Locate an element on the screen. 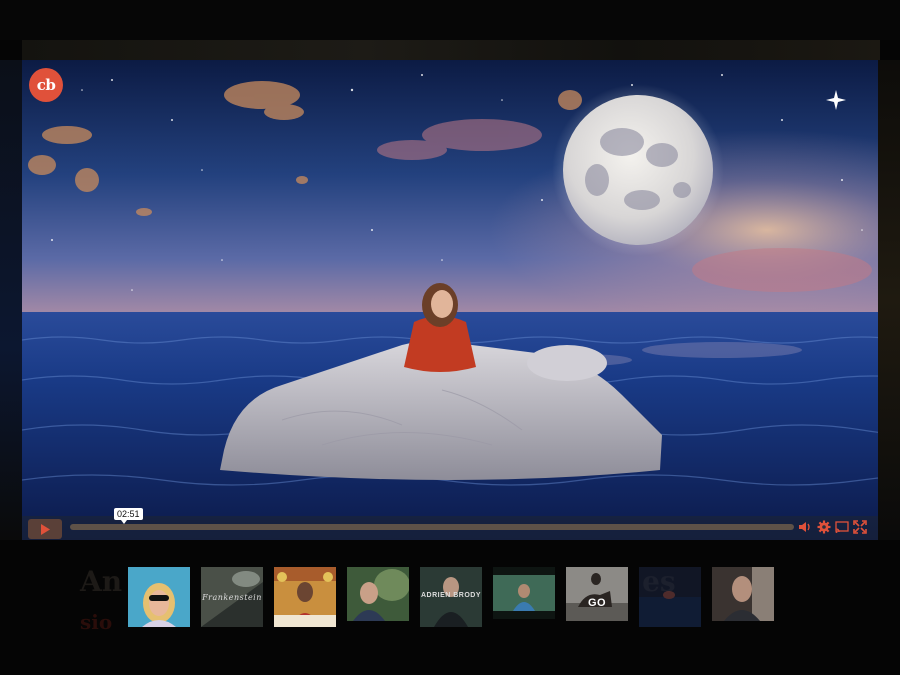  fullscreen-icon is located at coordinates (860, 527).